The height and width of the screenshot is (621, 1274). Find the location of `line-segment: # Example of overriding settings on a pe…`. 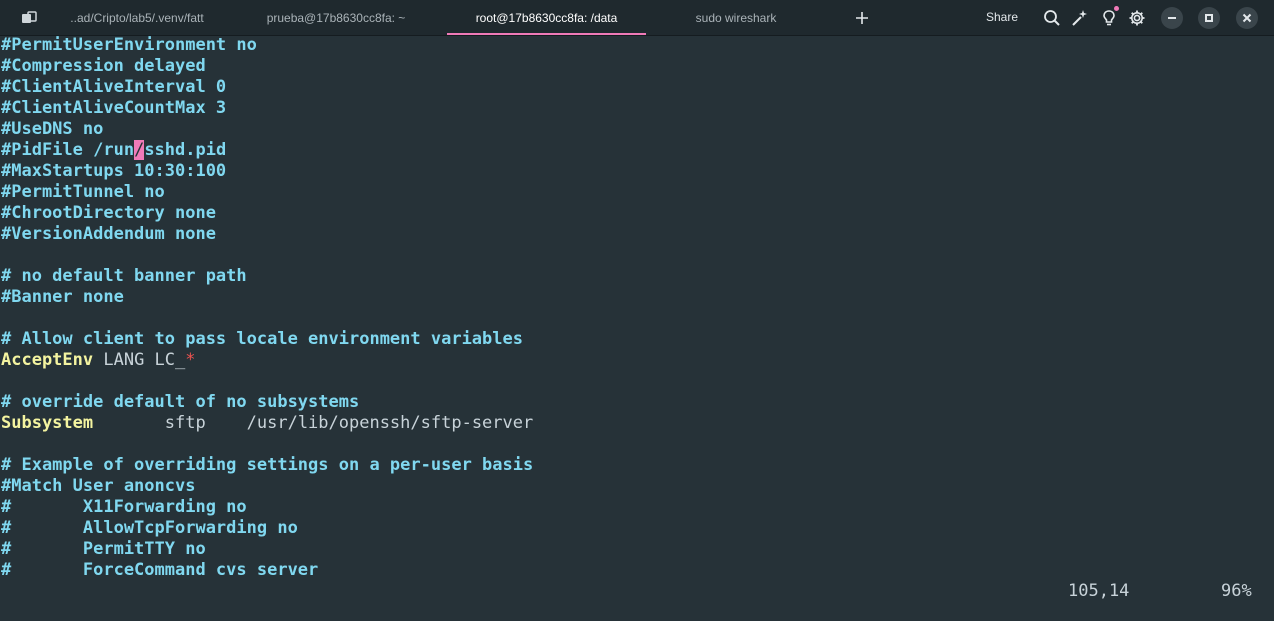

line-segment: # Example of overriding settings on a pe… is located at coordinates (267, 465).